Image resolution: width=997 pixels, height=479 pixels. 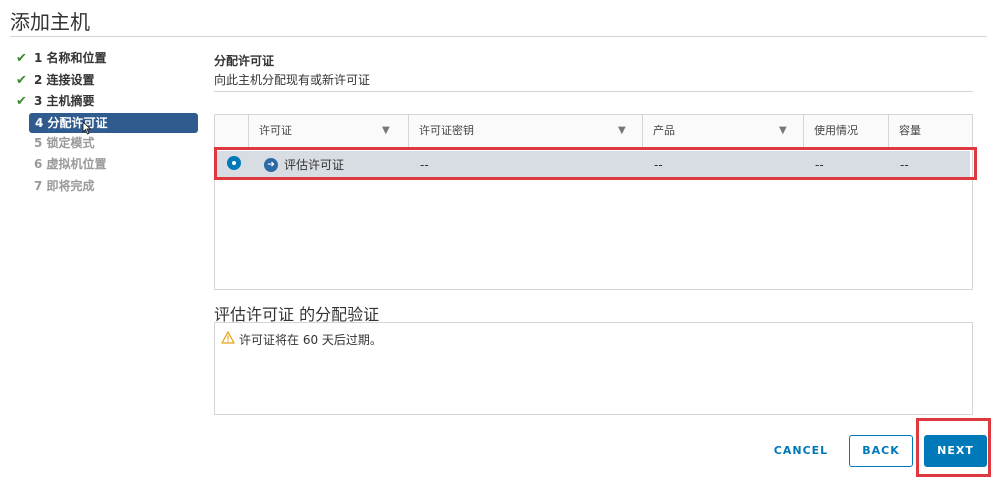 What do you see at coordinates (71, 122) in the screenshot?
I see `step-label: 4 分配许可证` at bounding box center [71, 122].